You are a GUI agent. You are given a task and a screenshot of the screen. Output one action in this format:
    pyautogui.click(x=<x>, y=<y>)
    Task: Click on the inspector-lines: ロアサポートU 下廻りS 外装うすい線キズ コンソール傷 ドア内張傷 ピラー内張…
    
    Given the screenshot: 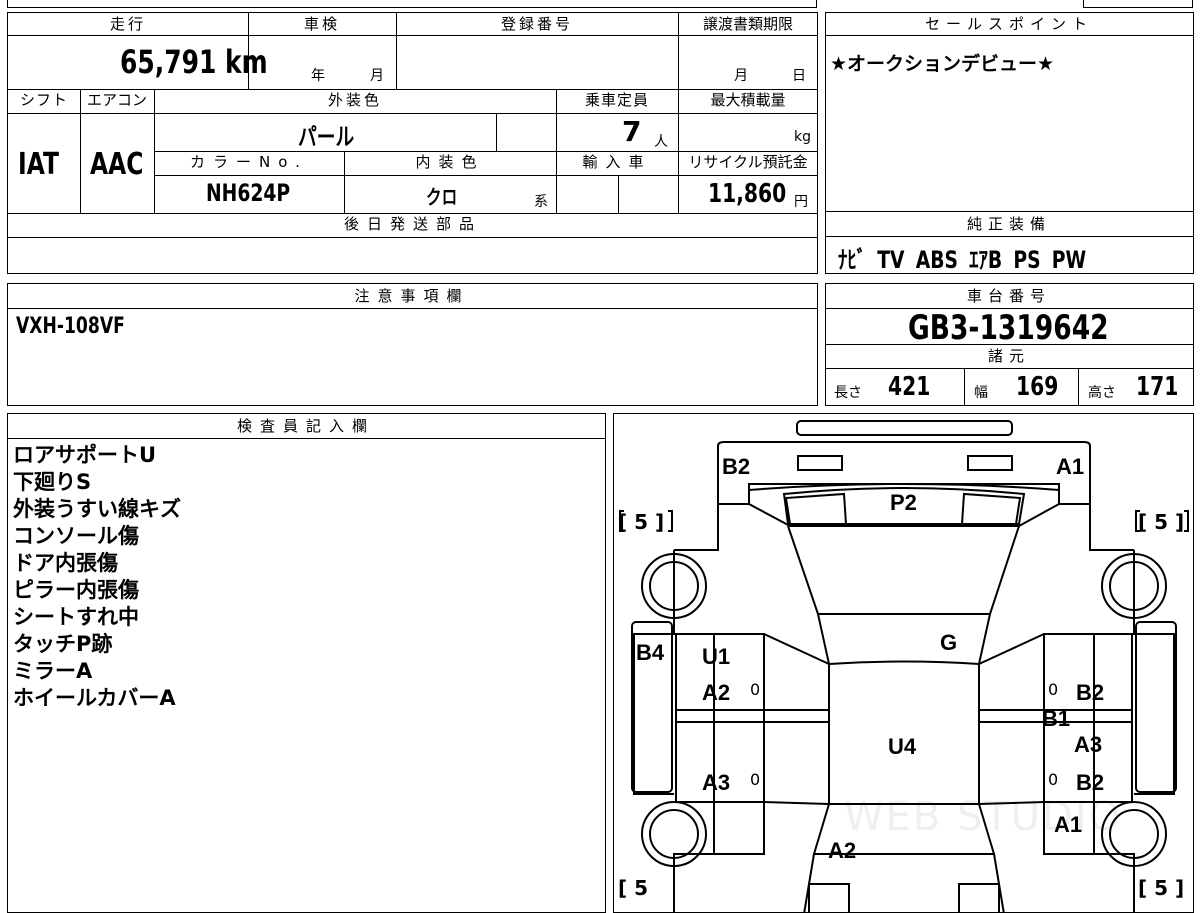 What is the action you would take?
    pyautogui.click(x=97, y=577)
    